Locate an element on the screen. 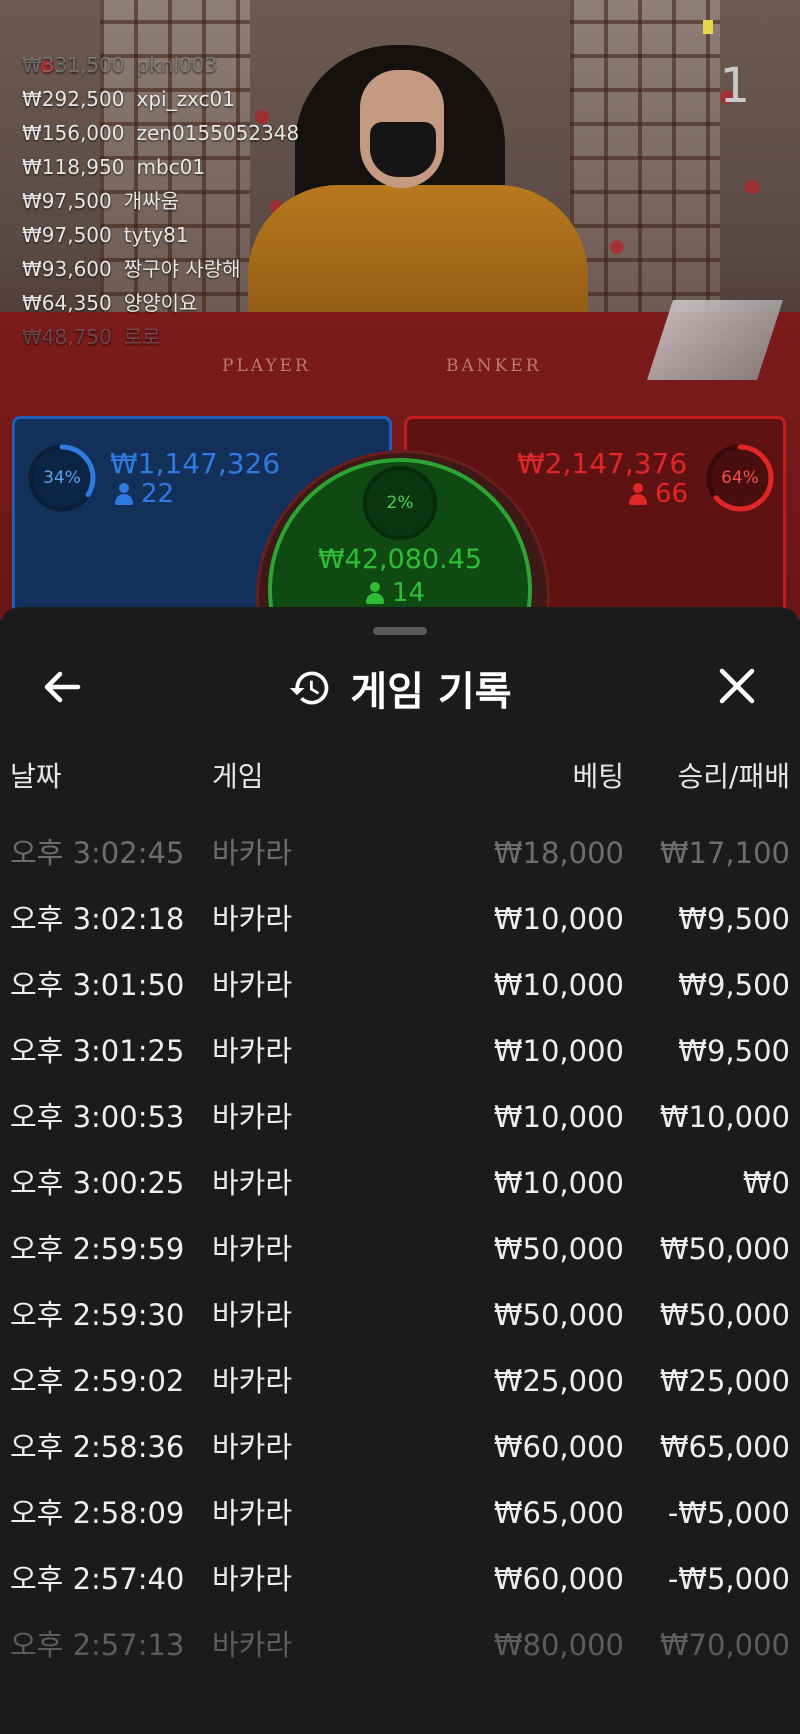  history-result: ₩50,000 is located at coordinates (724, 1249).